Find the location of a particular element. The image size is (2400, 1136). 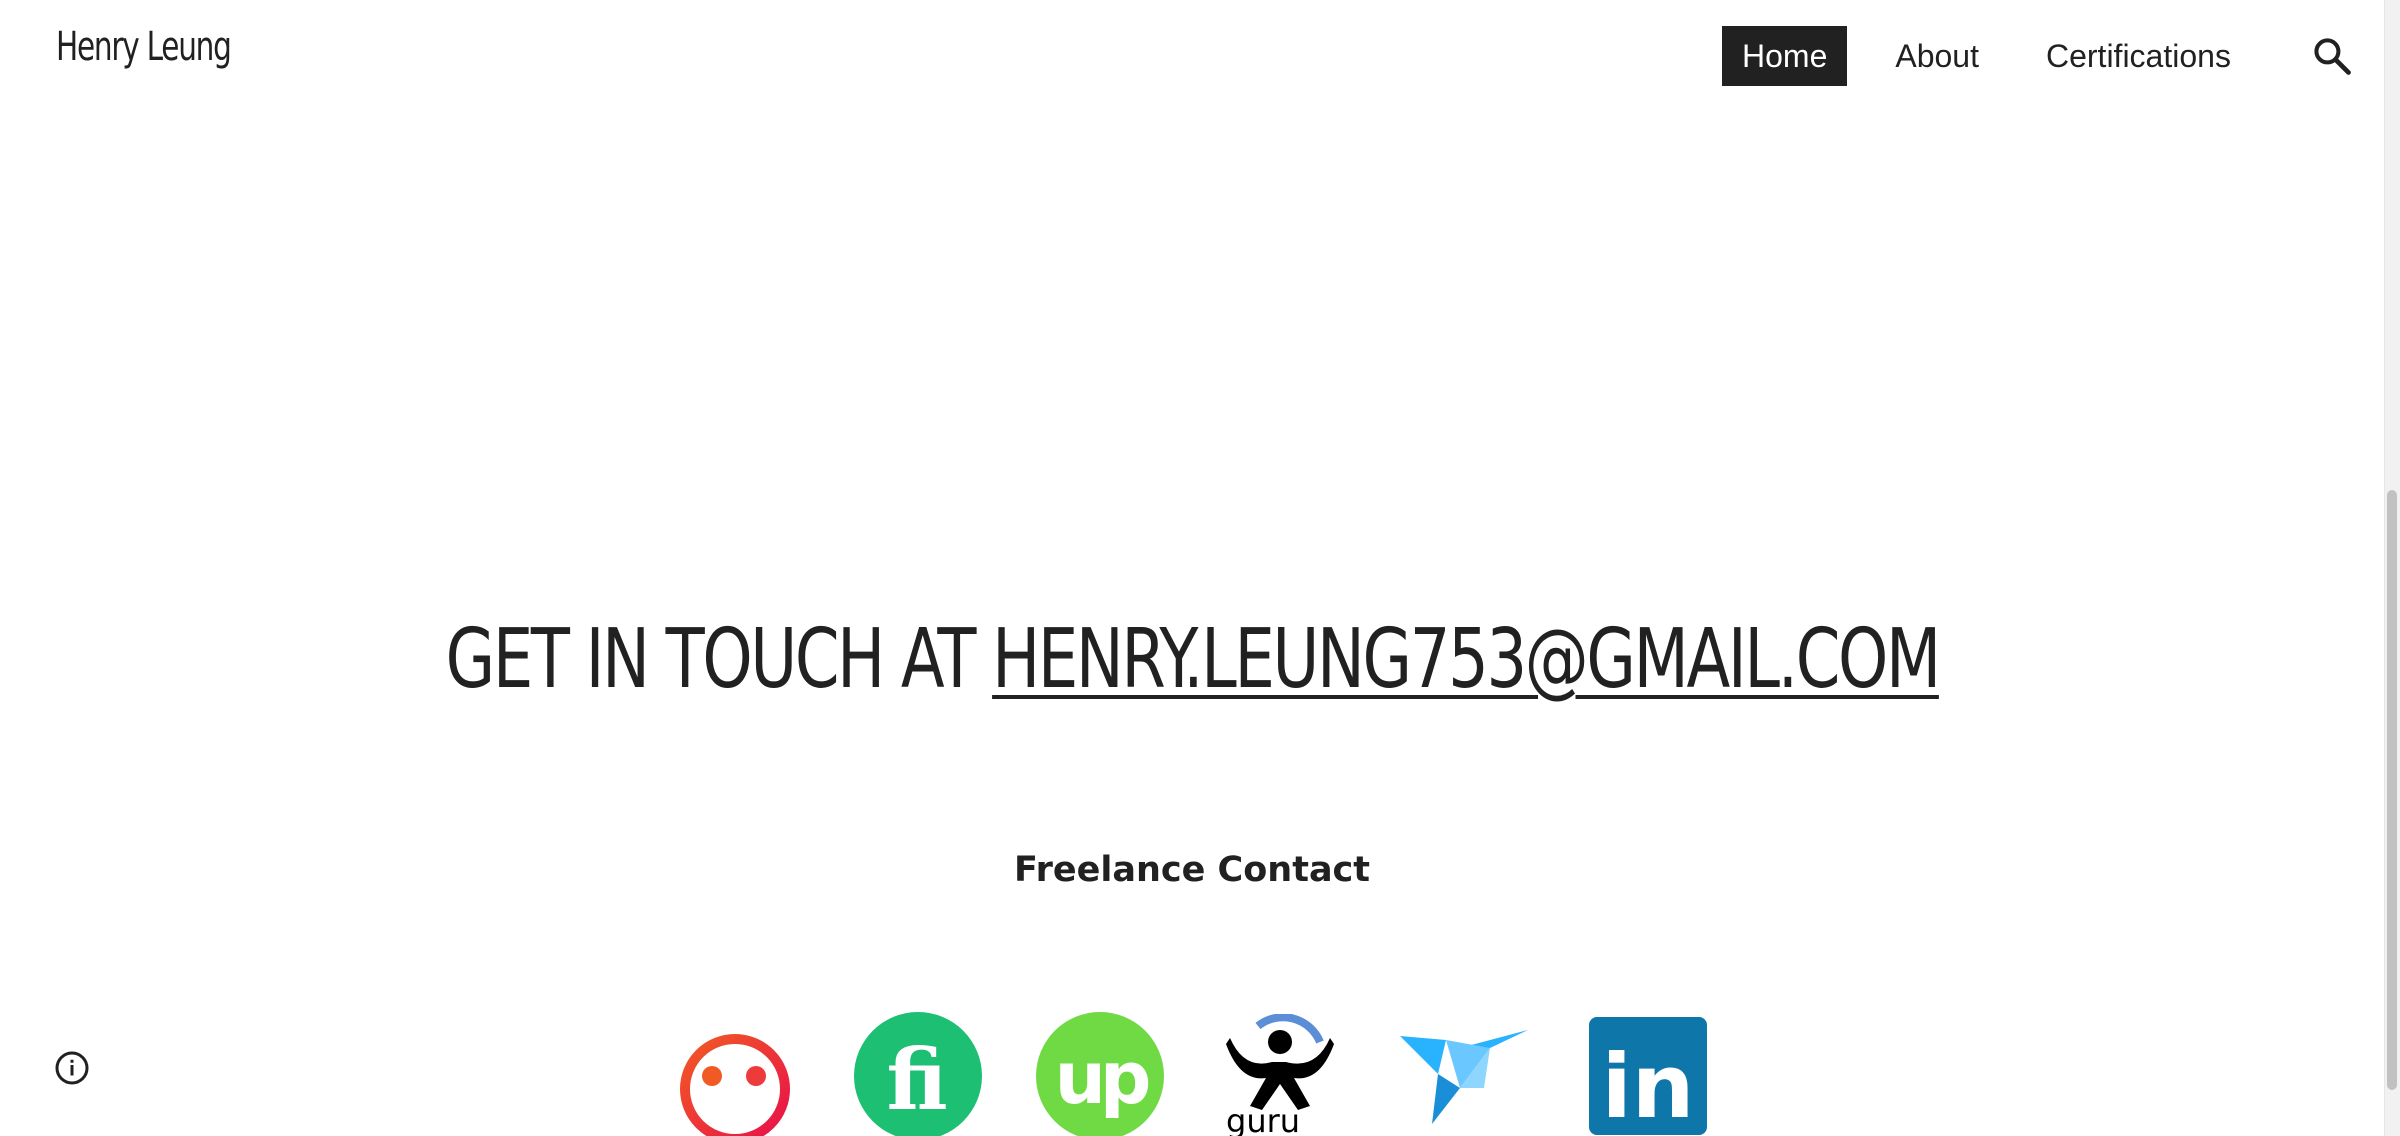

svg-text: guru is located at coordinates (1263, 1119).